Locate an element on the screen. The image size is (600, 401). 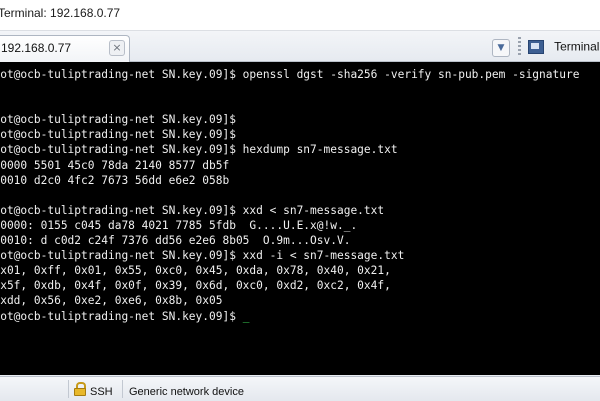
device-label: Generic network device is located at coordinates (186, 392).